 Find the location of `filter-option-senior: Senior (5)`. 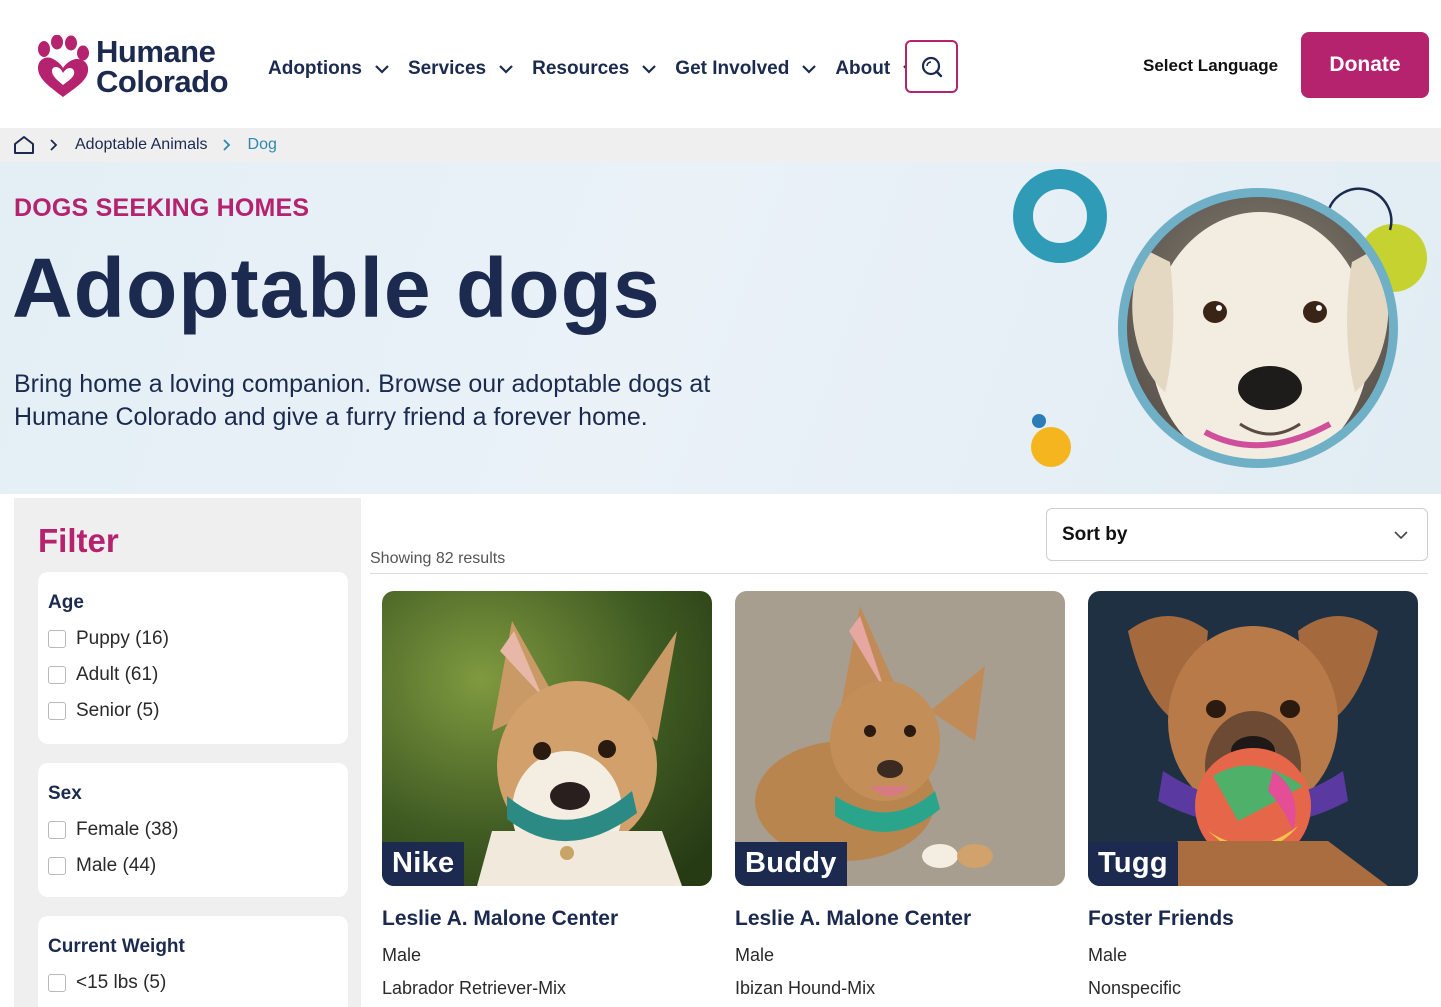

filter-option-senior: Senior (5) is located at coordinates (103, 711).